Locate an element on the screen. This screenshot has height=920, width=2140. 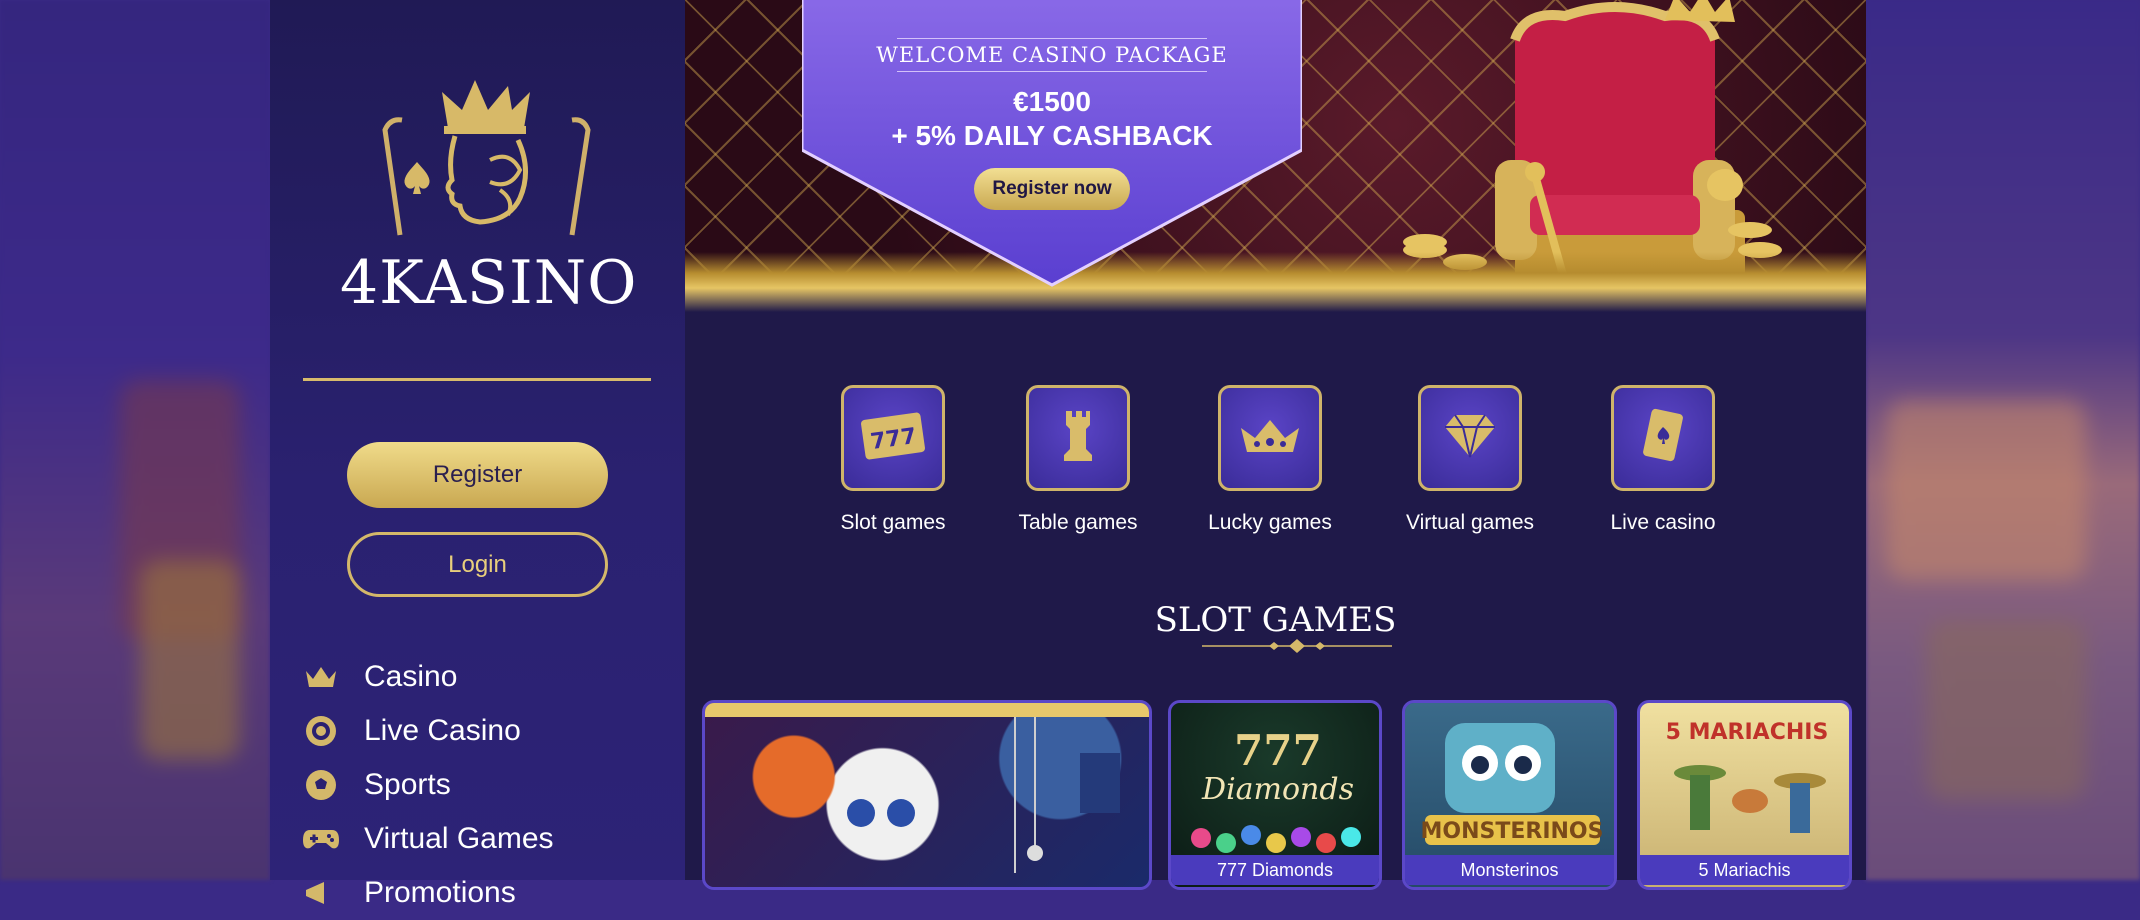
gamepad-icon is located at coordinates (321, 839).